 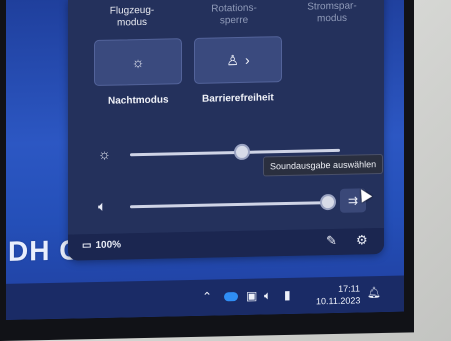 I want to click on accessibility-label: Barrierefreiheit, so click(x=238, y=98).